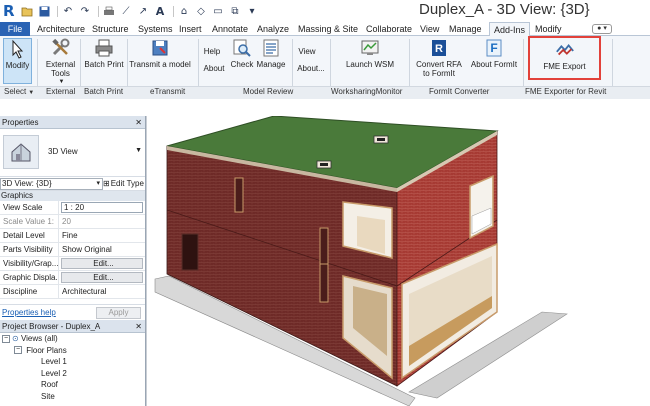 This screenshot has width=650, height=406. I want to click on tree-item-site: Site, so click(72, 397).